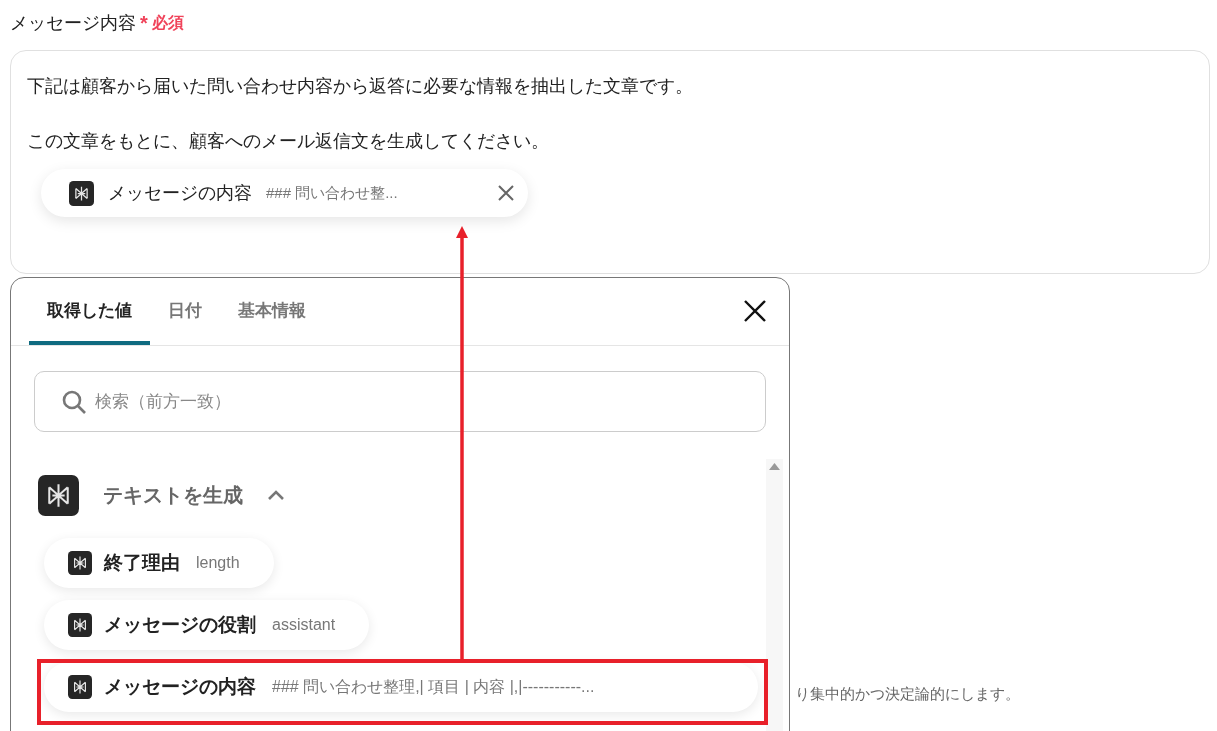 This screenshot has width=1217, height=731. What do you see at coordinates (304, 625) in the screenshot?
I see `item-value: assistant` at bounding box center [304, 625].